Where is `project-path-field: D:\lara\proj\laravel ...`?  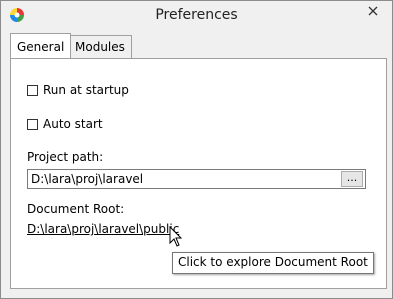 project-path-field: D:\lara\proj\laravel ... is located at coordinates (196, 179).